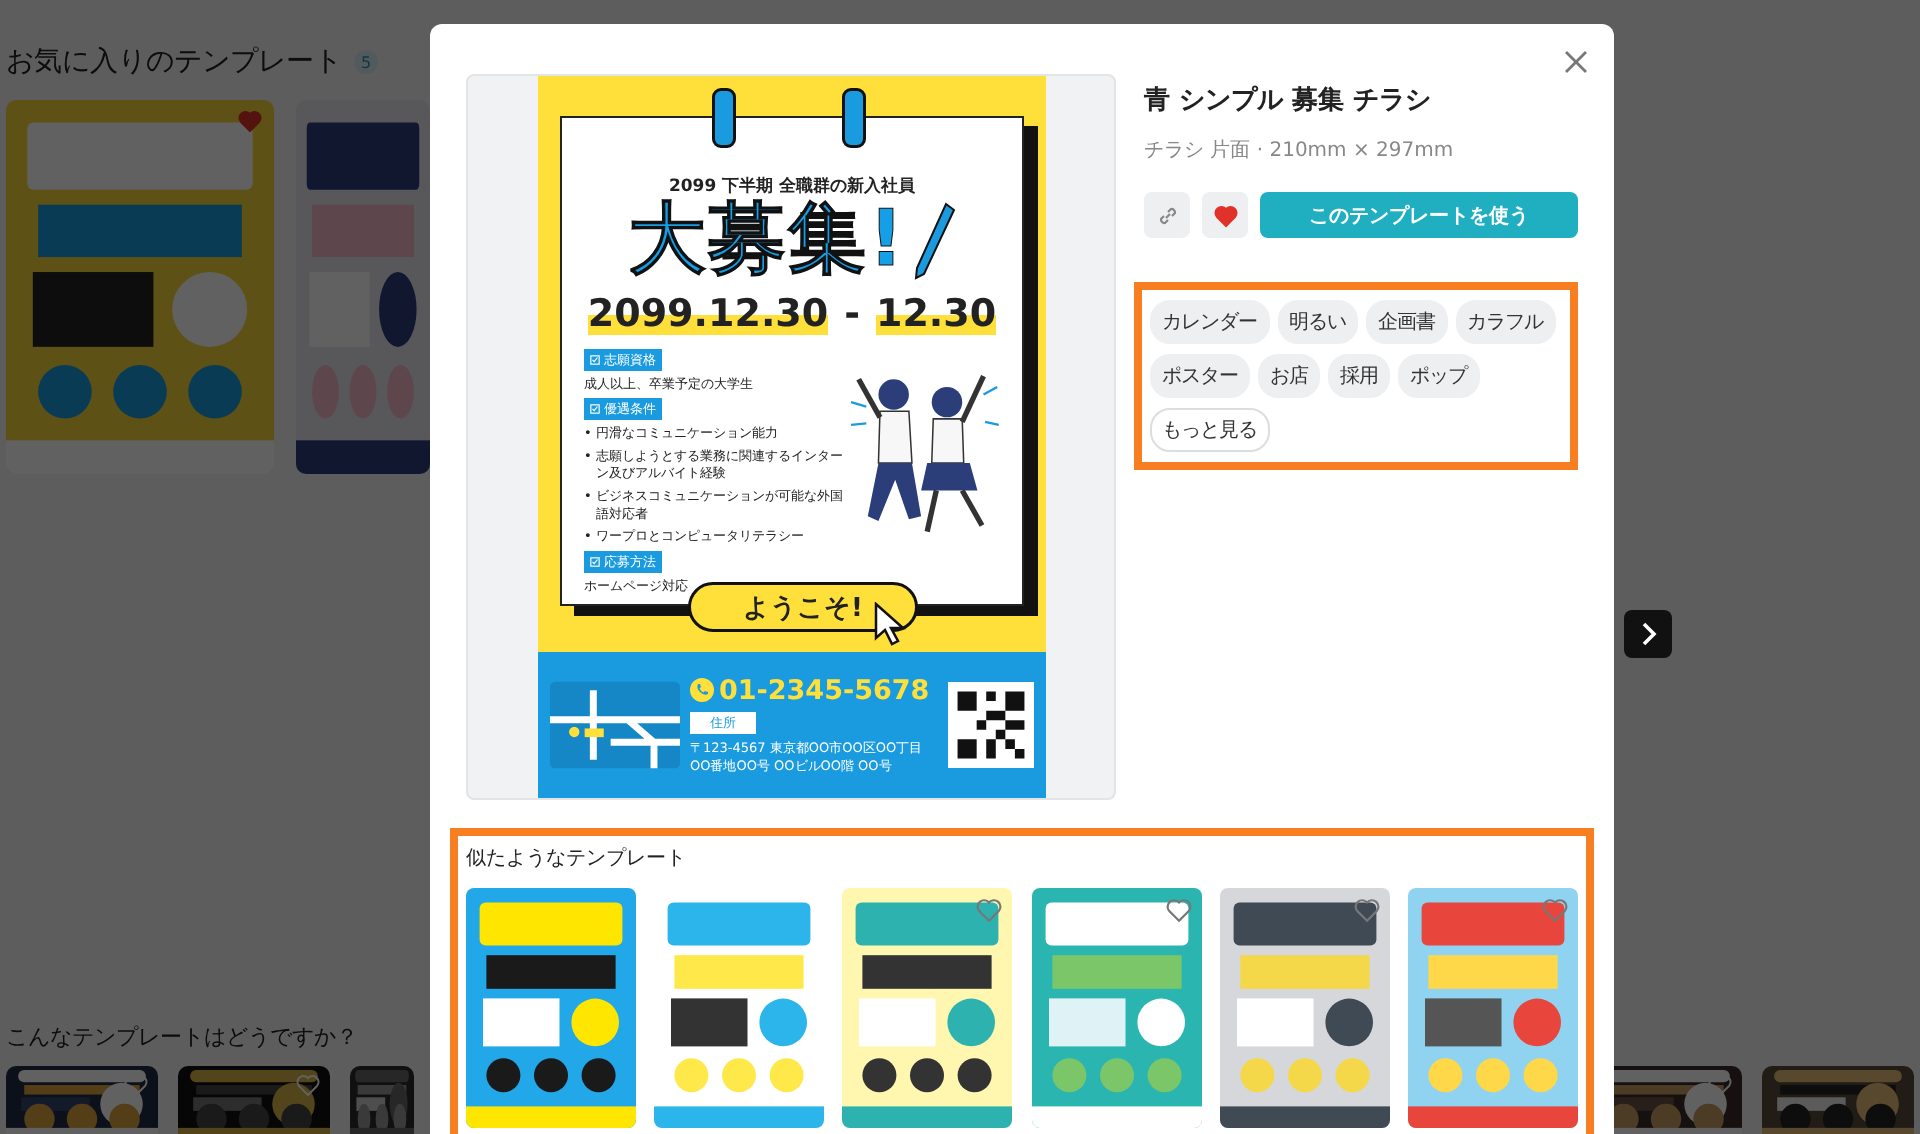 The image size is (1920, 1134). I want to click on template-title: 青 シンプル 募集 チラシ, so click(1289, 100).